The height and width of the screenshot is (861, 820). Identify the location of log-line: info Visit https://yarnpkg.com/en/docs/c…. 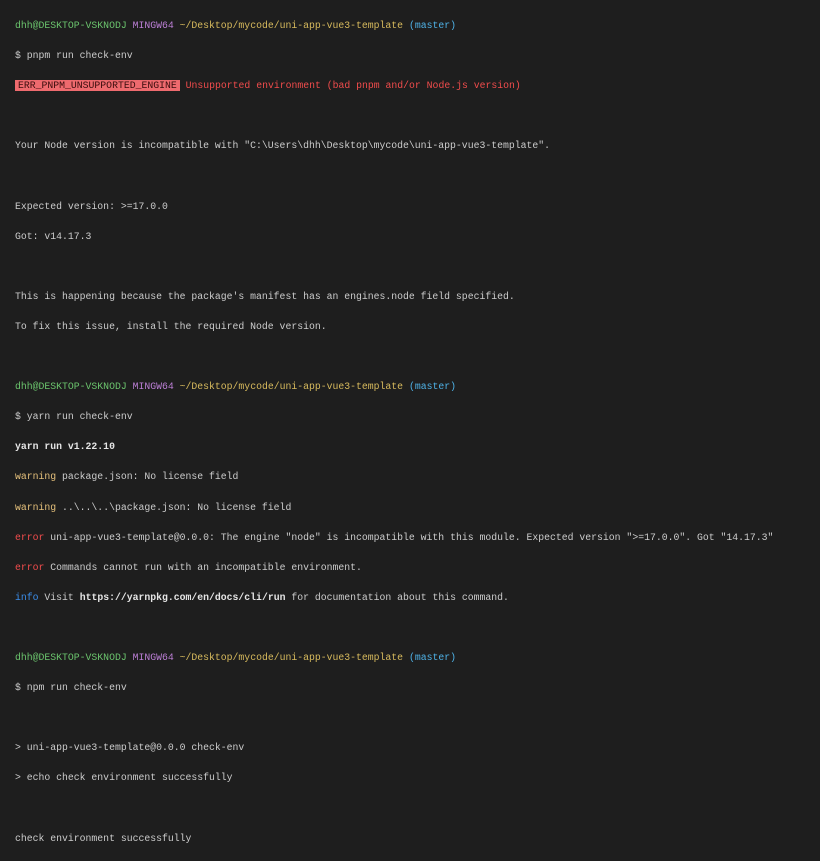
(417, 597).